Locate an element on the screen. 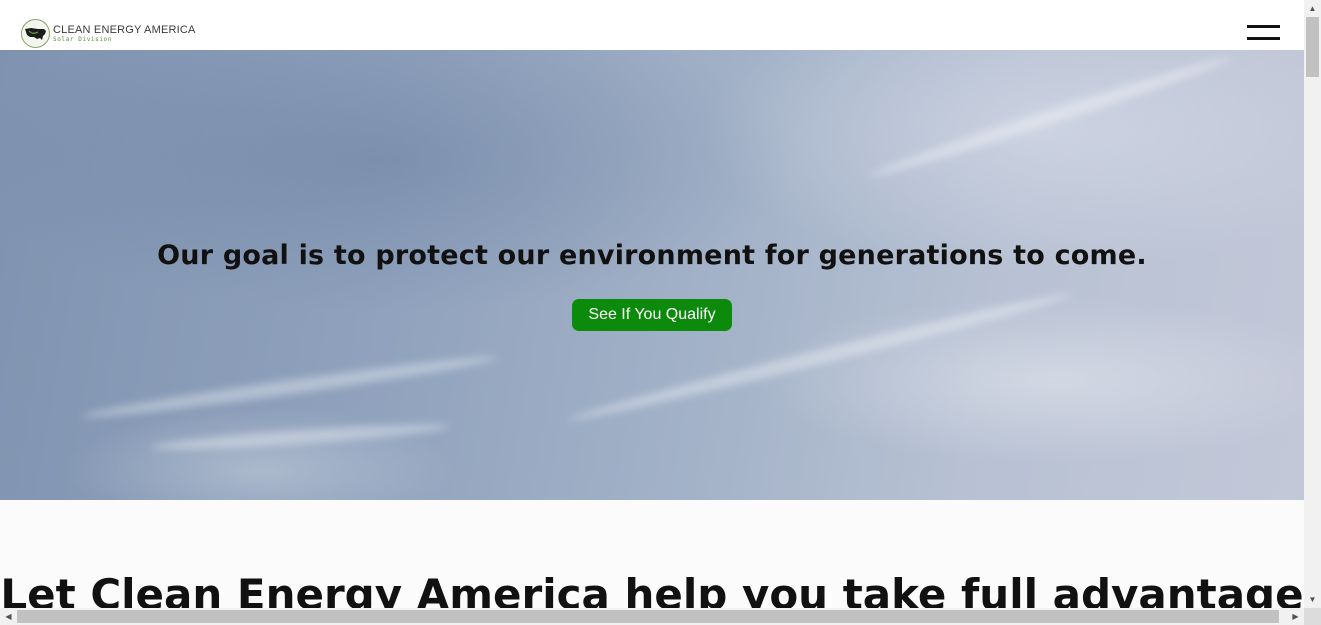 The width and height of the screenshot is (1321, 625). chevron-right-icon: ▶ is located at coordinates (1295, 616).